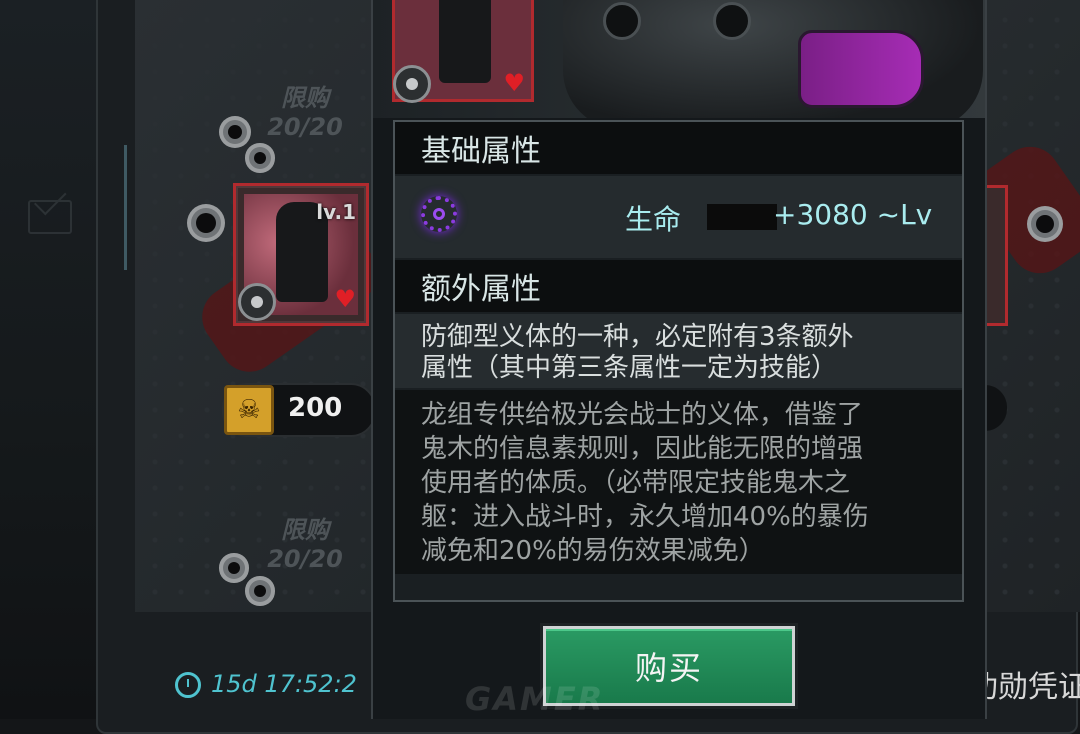 The image size is (1080, 734). What do you see at coordinates (679, 59) in the screenshot?
I see `item-preview-banner: ♥` at bounding box center [679, 59].